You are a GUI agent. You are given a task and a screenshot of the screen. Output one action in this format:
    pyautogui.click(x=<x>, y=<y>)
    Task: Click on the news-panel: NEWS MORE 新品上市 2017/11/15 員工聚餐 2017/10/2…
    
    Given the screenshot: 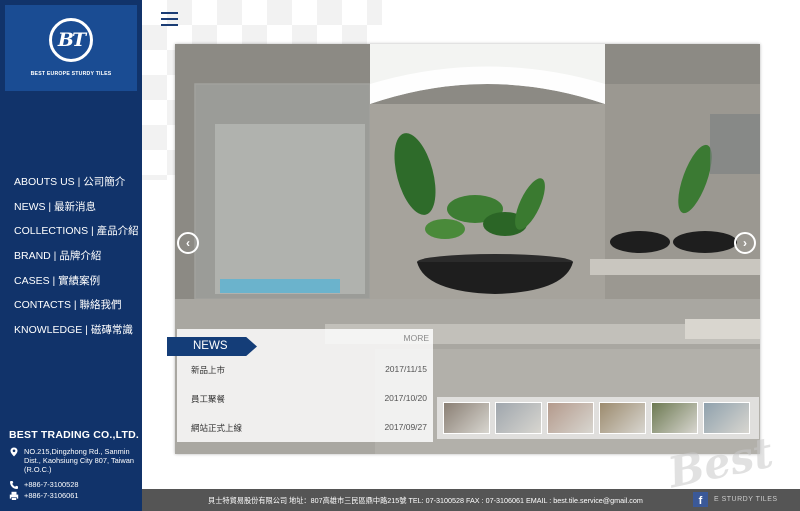 What is the action you would take?
    pyautogui.click(x=300, y=385)
    